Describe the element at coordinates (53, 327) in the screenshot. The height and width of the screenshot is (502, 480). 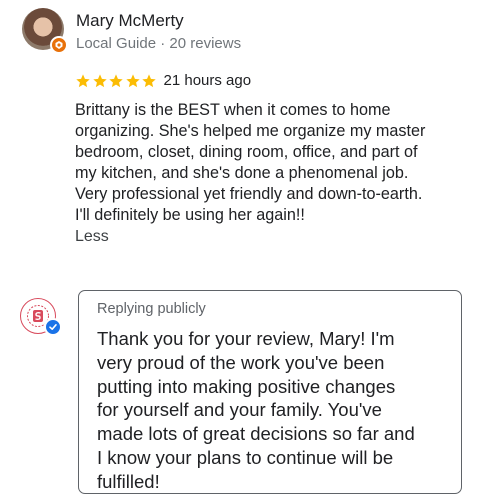
I see `verified-check-icon` at that location.